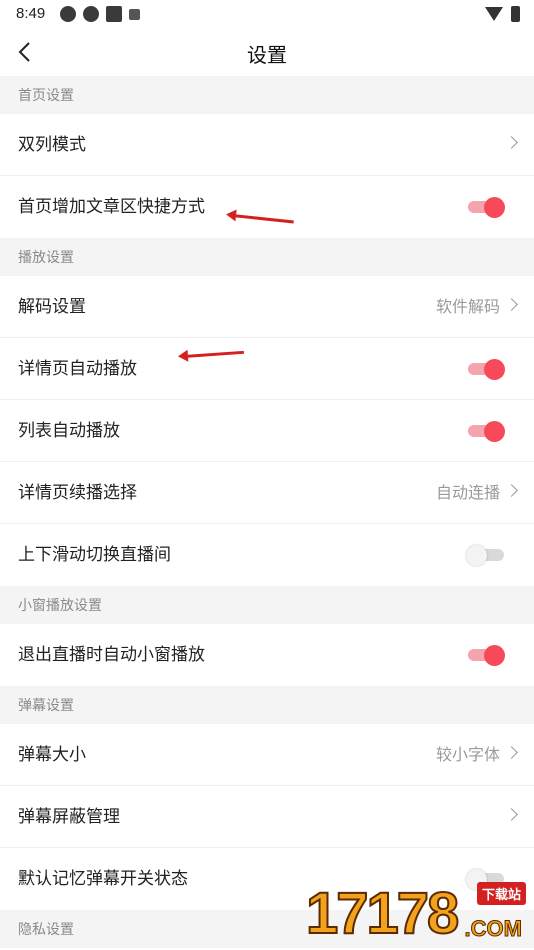 Image resolution: width=534 pixels, height=950 pixels. I want to click on row-value: 自动连播, so click(467, 492).